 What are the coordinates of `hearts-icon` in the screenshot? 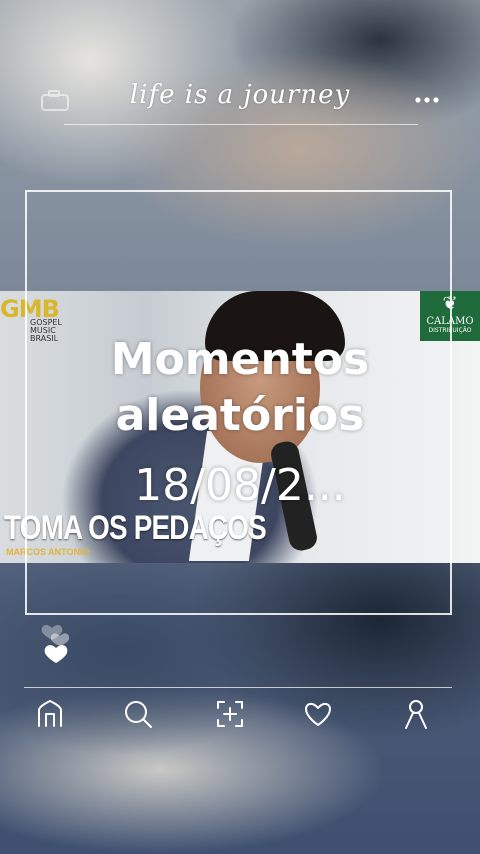 It's located at (58, 638).